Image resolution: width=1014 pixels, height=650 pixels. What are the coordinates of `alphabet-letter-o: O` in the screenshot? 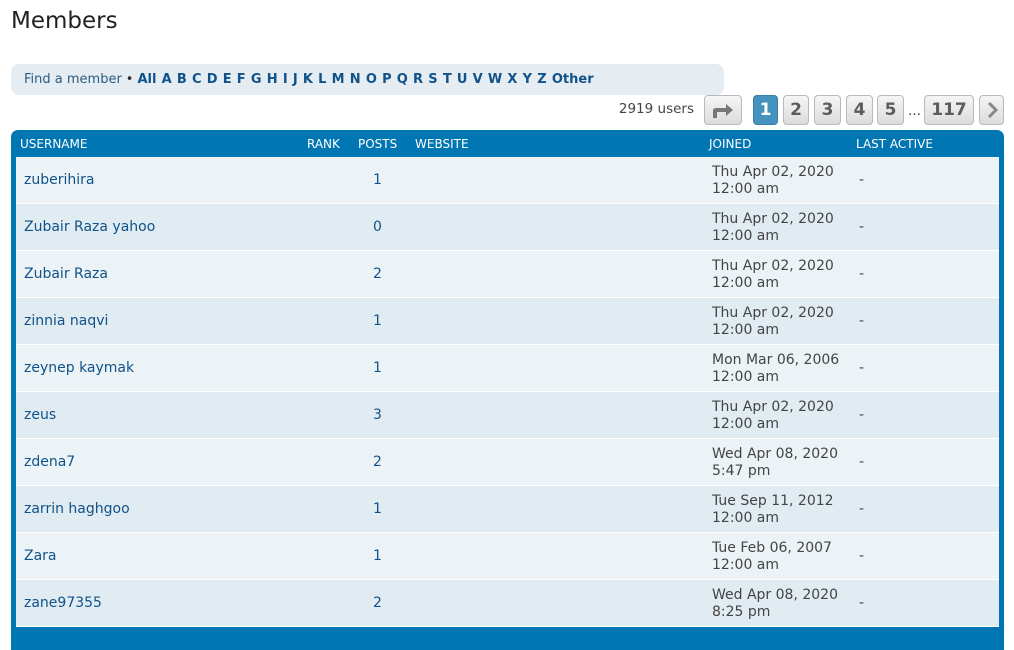 It's located at (371, 79).